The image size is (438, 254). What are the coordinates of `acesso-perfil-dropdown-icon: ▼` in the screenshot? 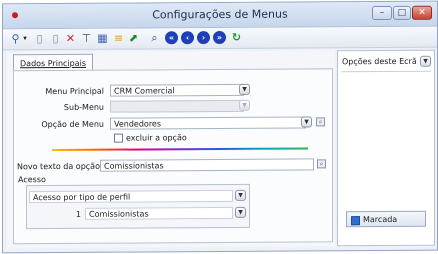 It's located at (240, 212).